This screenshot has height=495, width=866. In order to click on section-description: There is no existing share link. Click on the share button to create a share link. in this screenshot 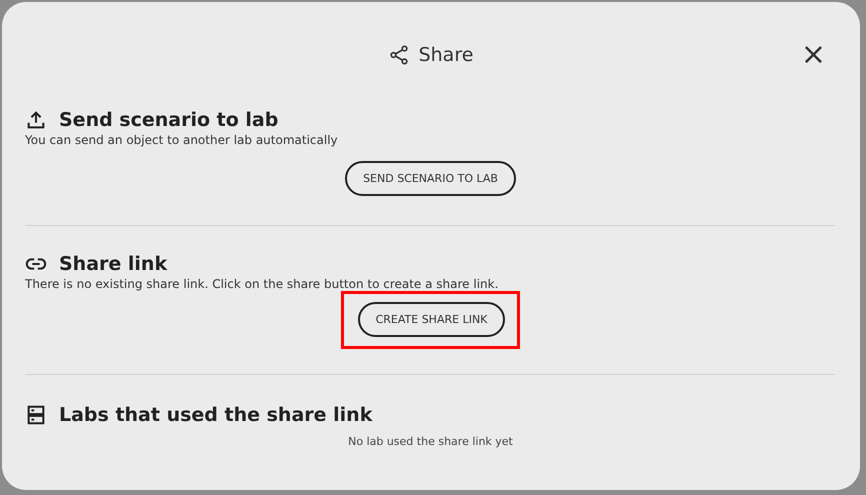, I will do `click(262, 284)`.